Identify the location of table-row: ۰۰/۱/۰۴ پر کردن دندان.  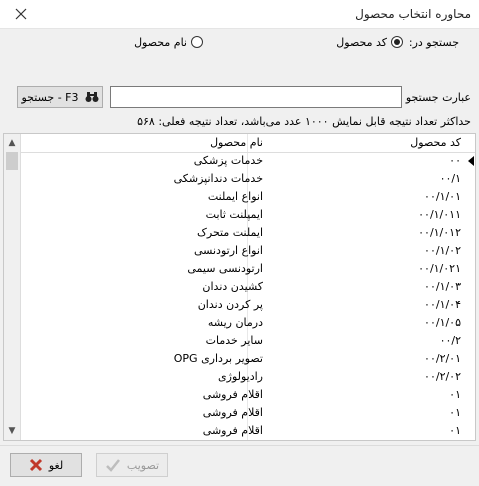
(248, 305).